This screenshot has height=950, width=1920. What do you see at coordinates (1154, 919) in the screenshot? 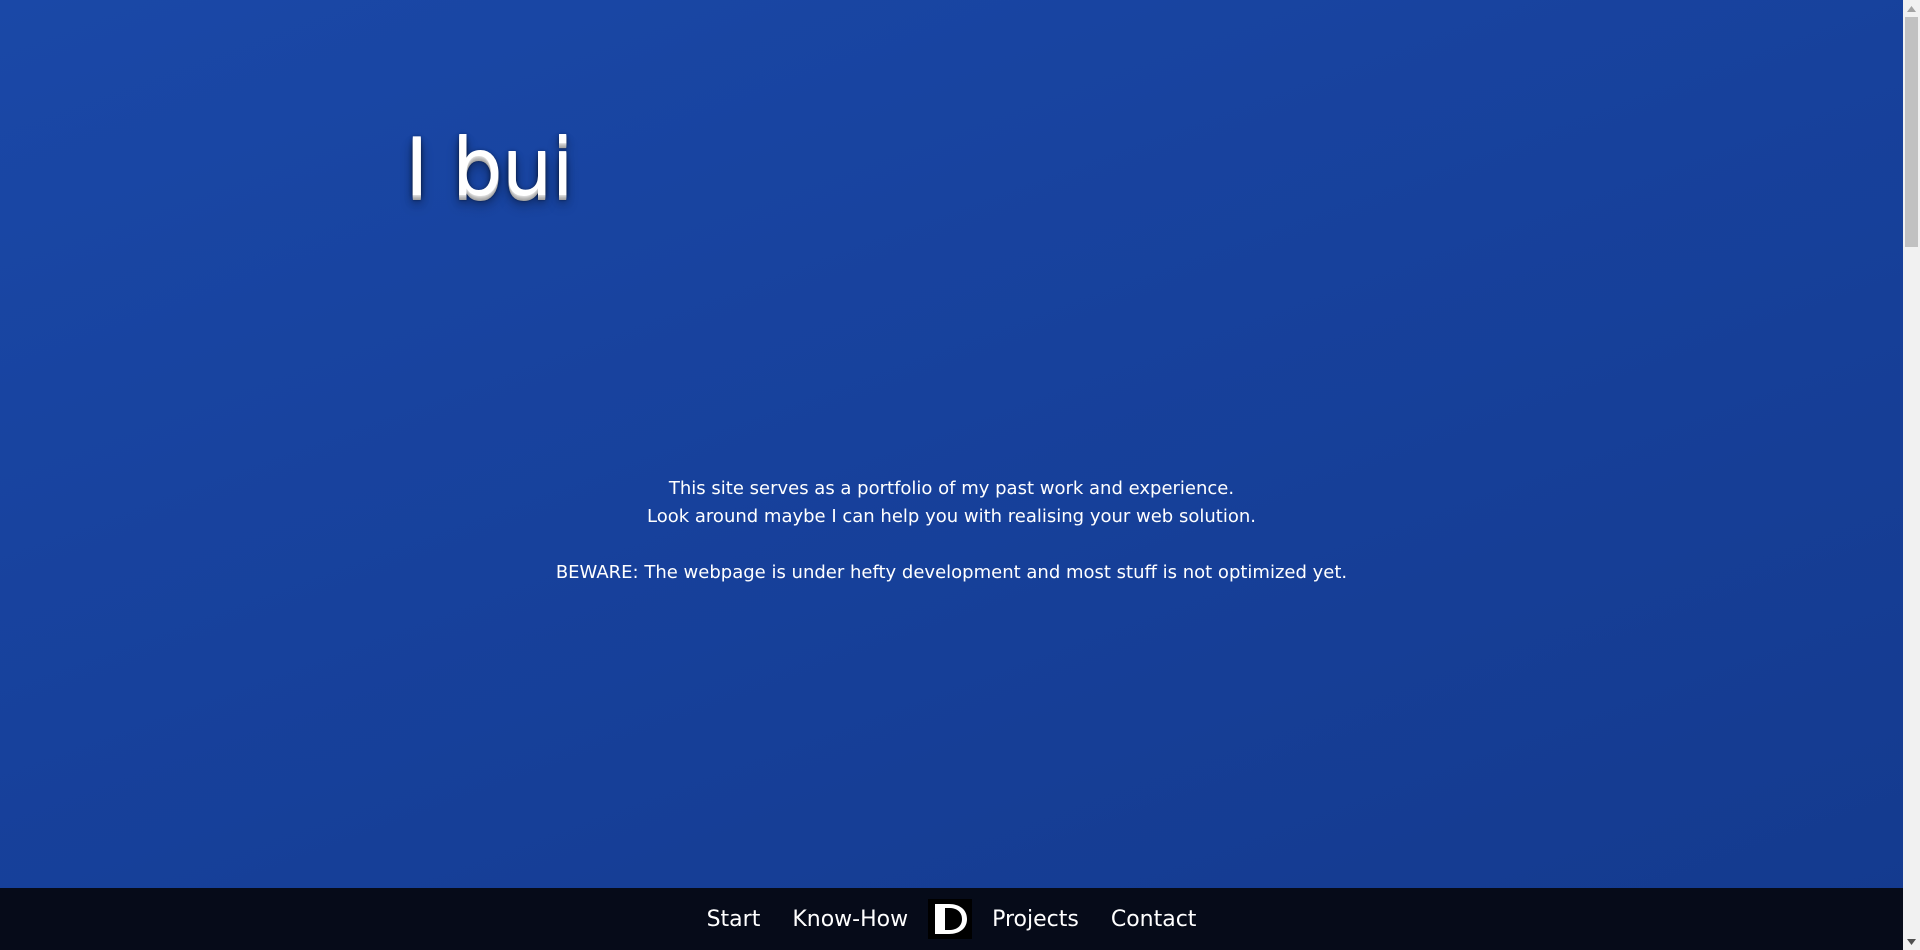
I see `nav-link-contact: Contact` at bounding box center [1154, 919].